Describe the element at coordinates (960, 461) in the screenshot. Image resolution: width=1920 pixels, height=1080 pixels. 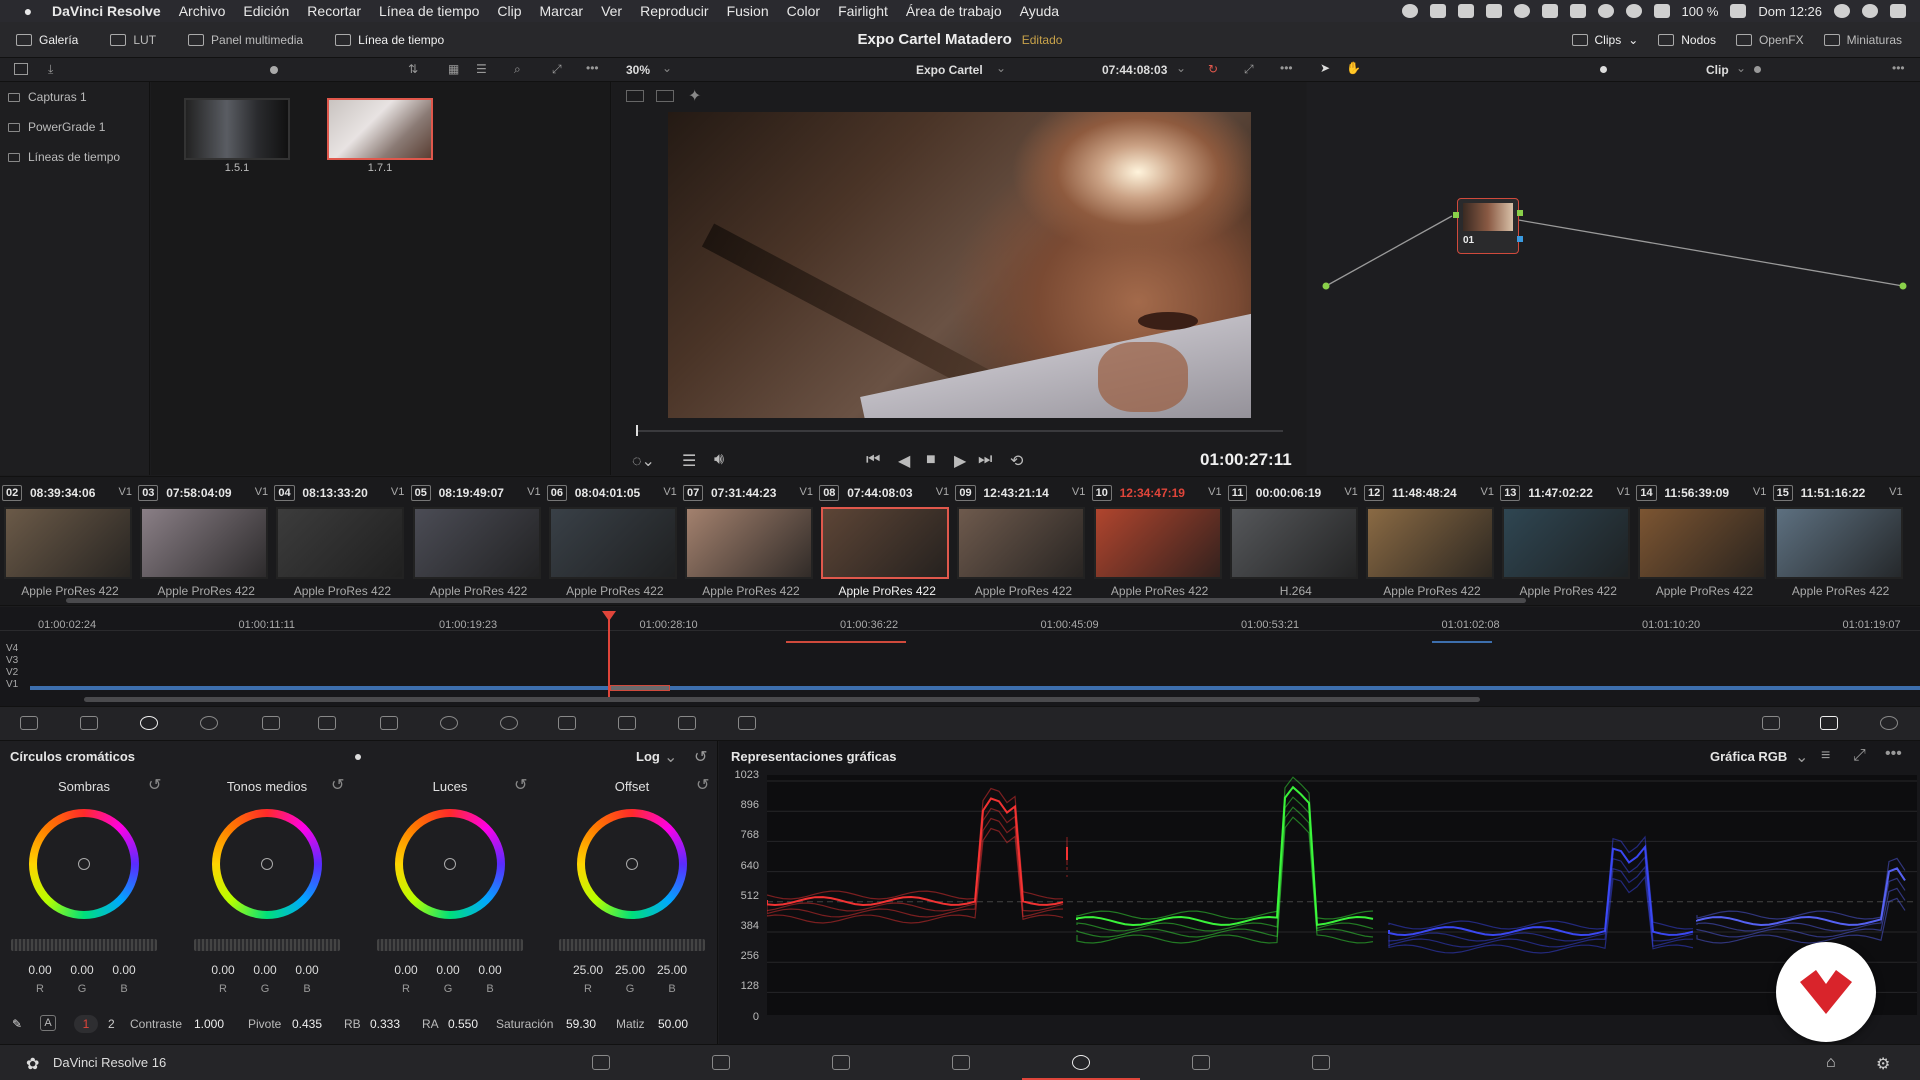
I see `play-icon: ▶` at that location.